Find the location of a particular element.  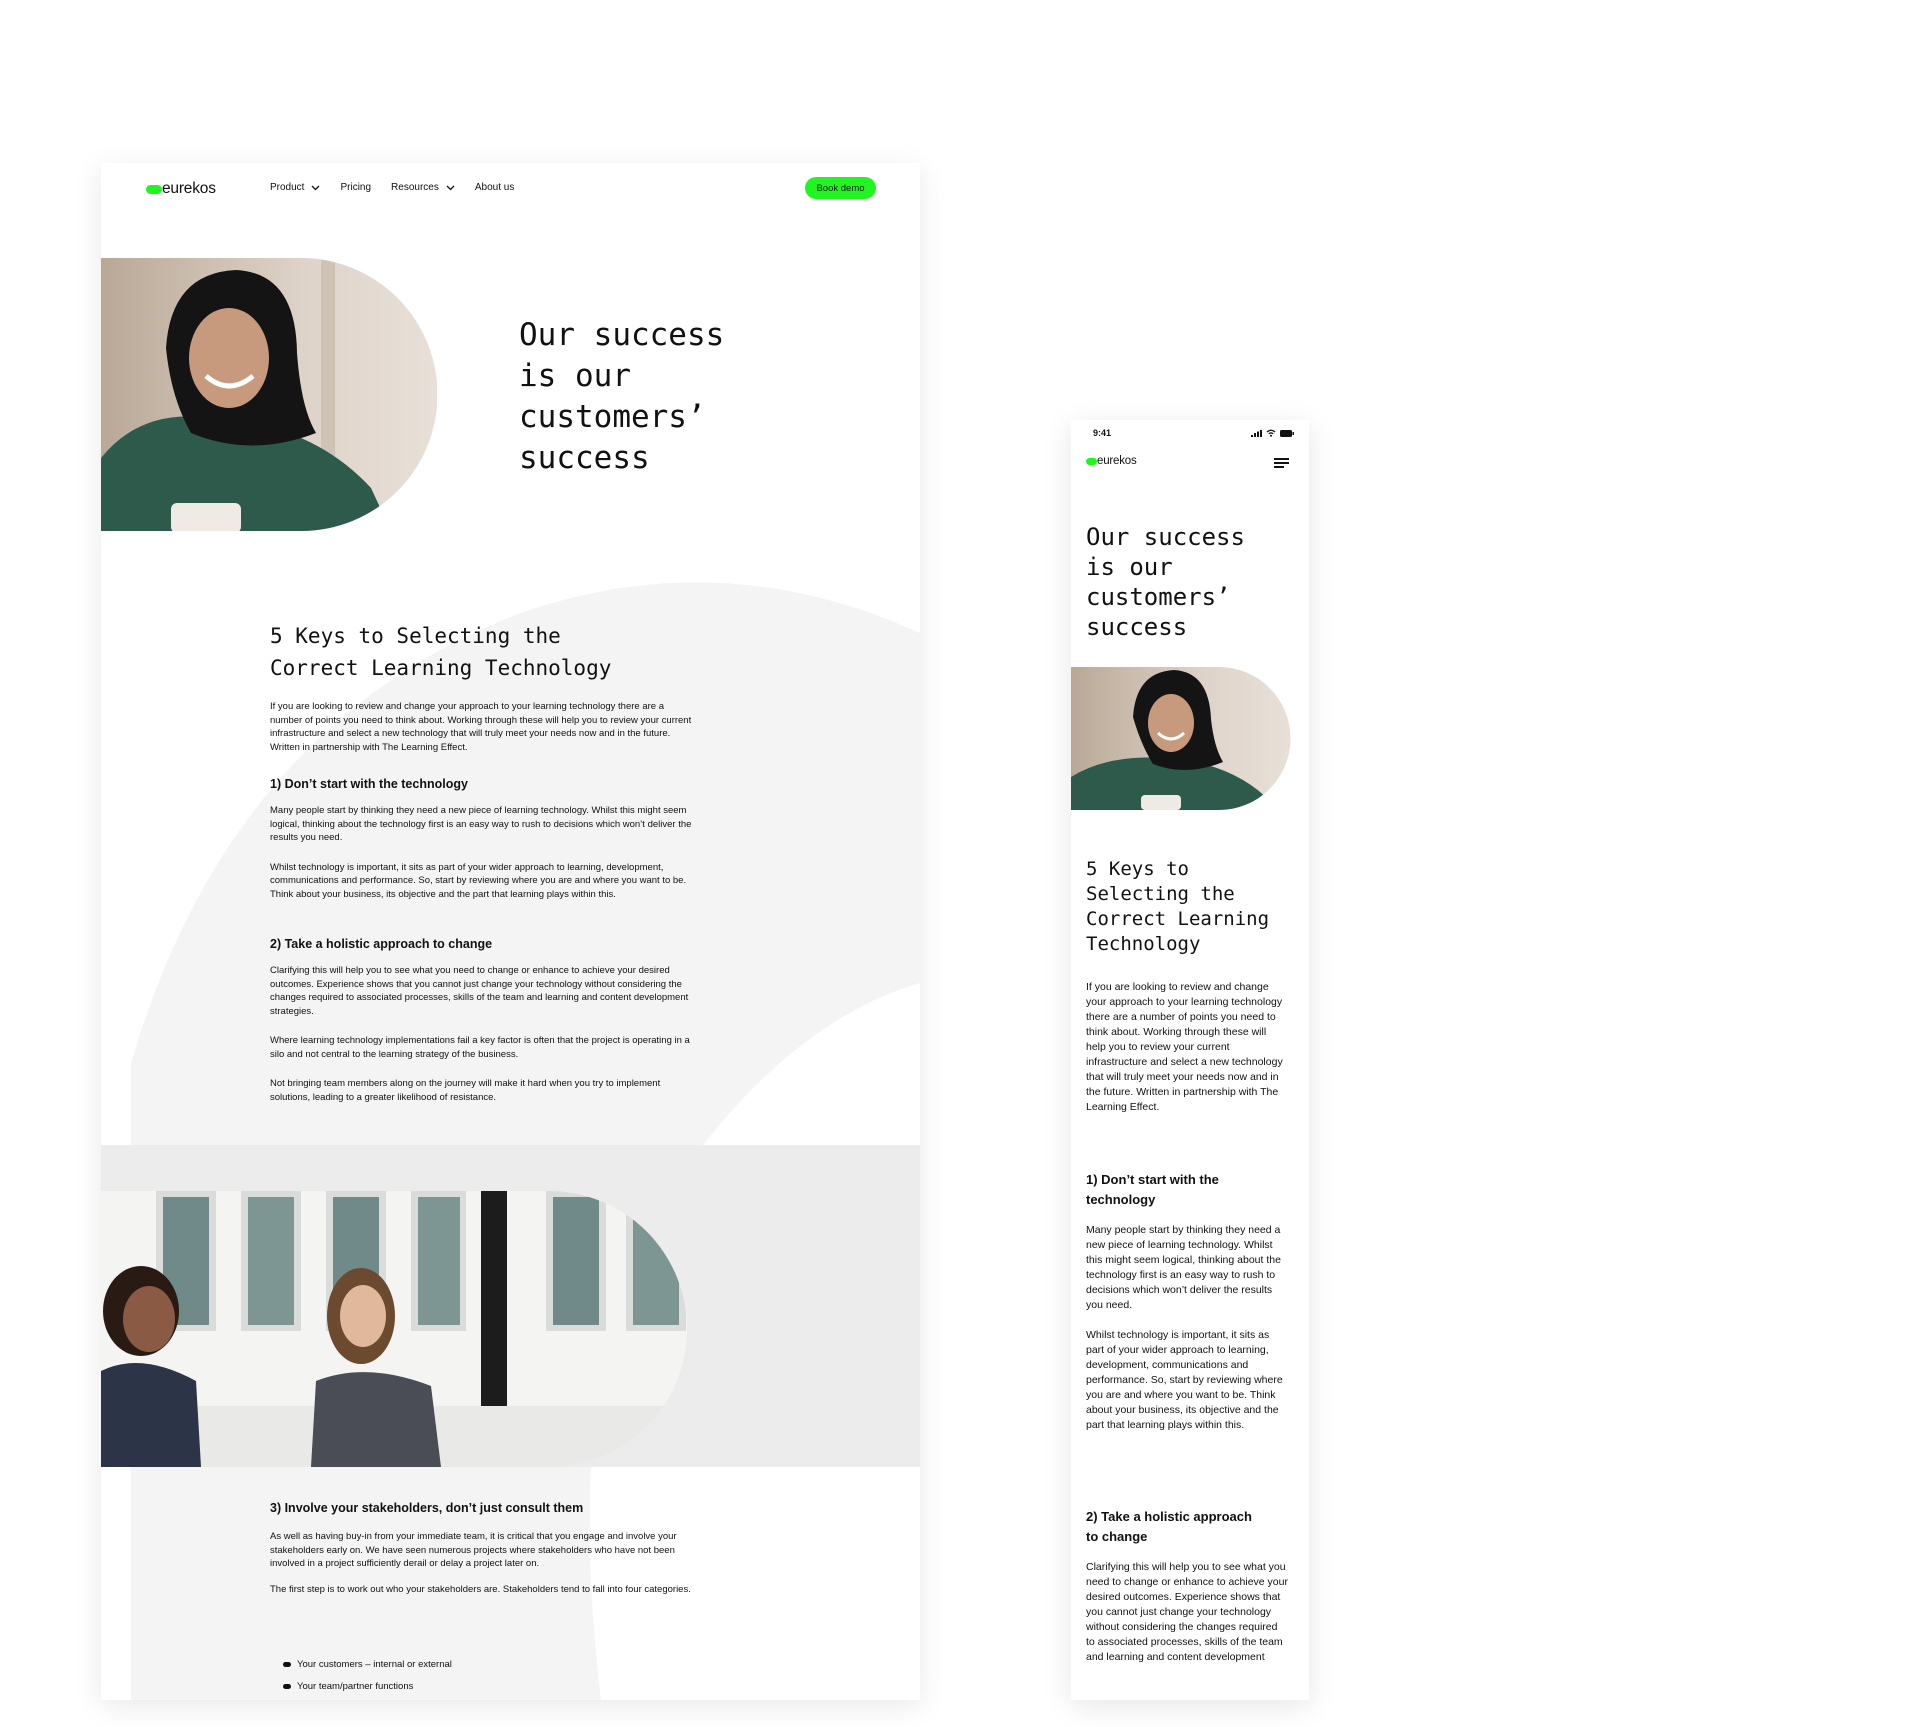

nav-item-label: Resources is located at coordinates (415, 187).